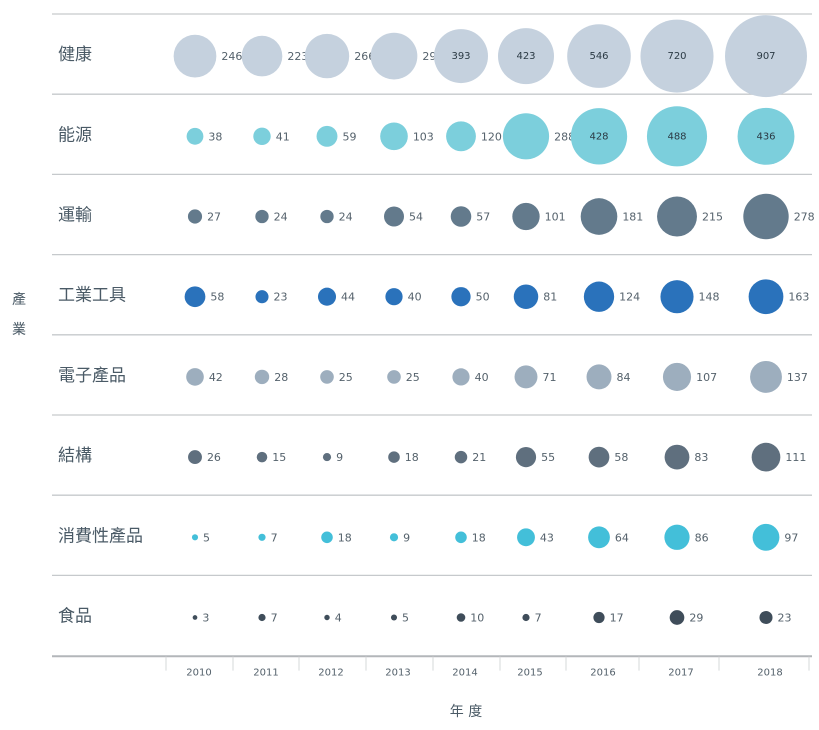 This screenshot has width=819, height=730. What do you see at coordinates (555, 217) in the screenshot?
I see `value-label: 101` at bounding box center [555, 217].